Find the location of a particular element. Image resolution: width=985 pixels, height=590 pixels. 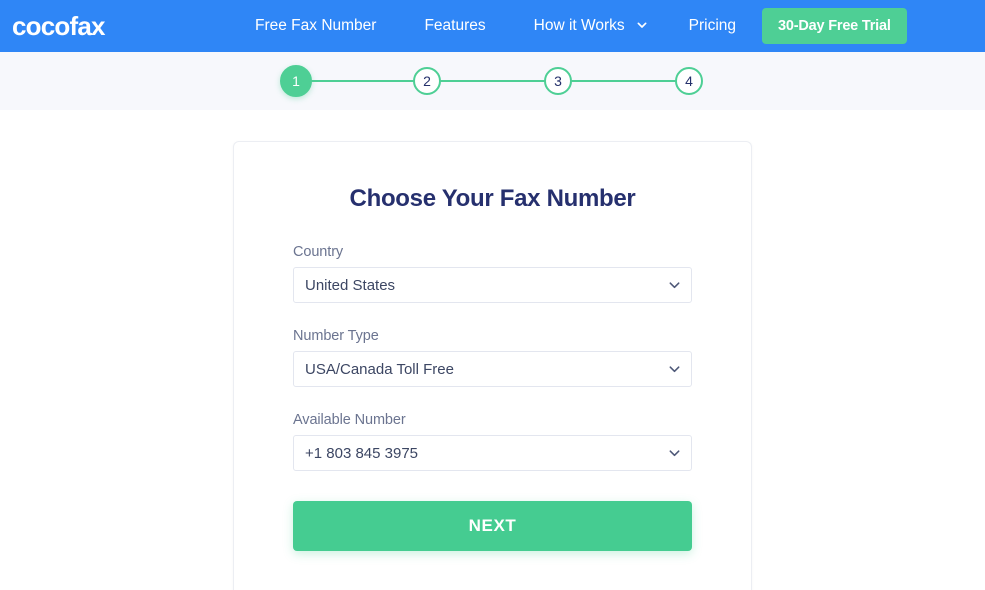

stepper-step-3: 3 is located at coordinates (558, 81).